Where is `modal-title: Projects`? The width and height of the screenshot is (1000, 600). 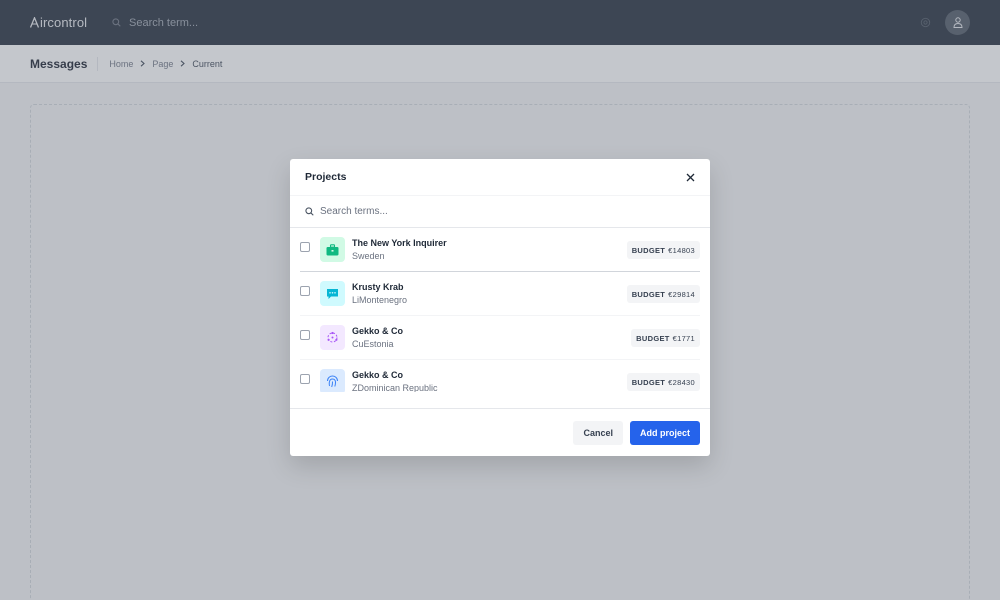 modal-title: Projects is located at coordinates (326, 177).